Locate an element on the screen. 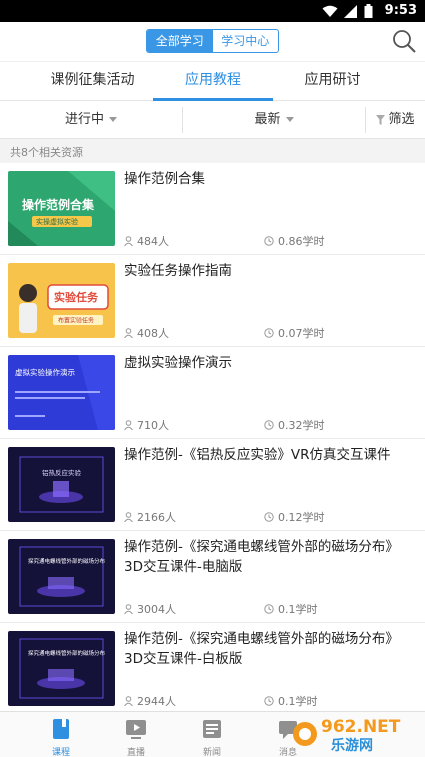 The height and width of the screenshot is (757, 425). item-participants: 2944人 is located at coordinates (150, 701).